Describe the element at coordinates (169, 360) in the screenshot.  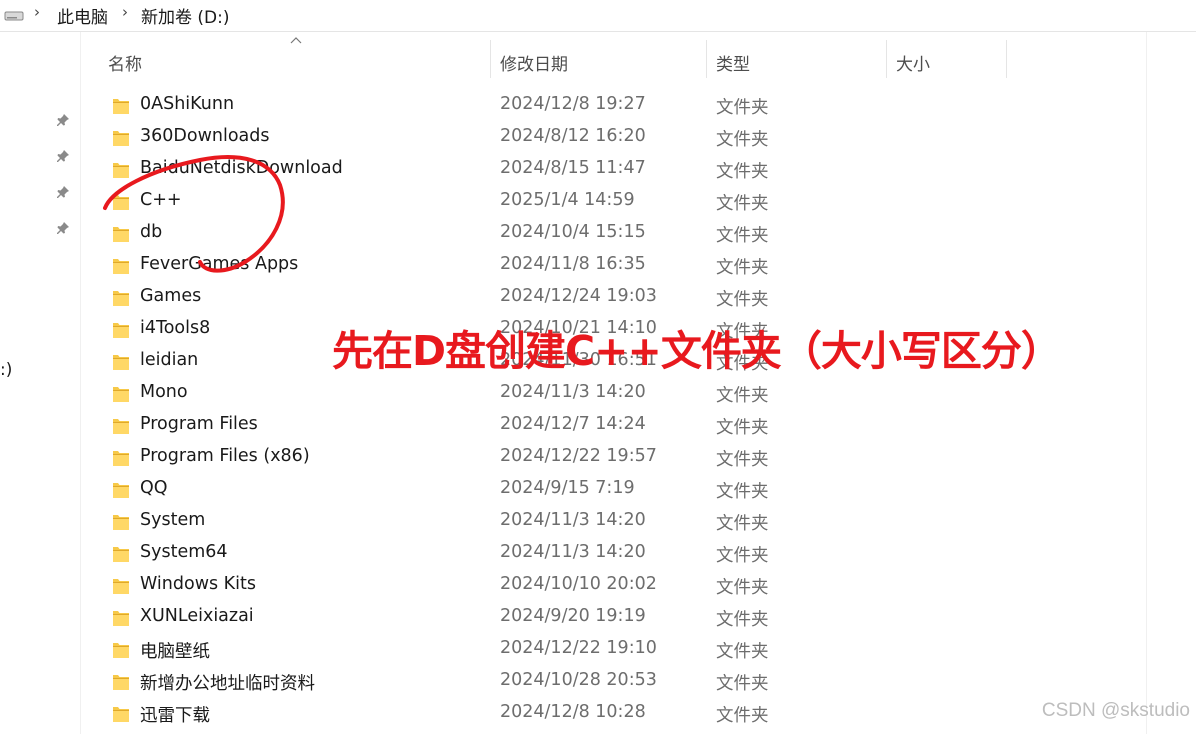
I see `file-name: leidian` at that location.